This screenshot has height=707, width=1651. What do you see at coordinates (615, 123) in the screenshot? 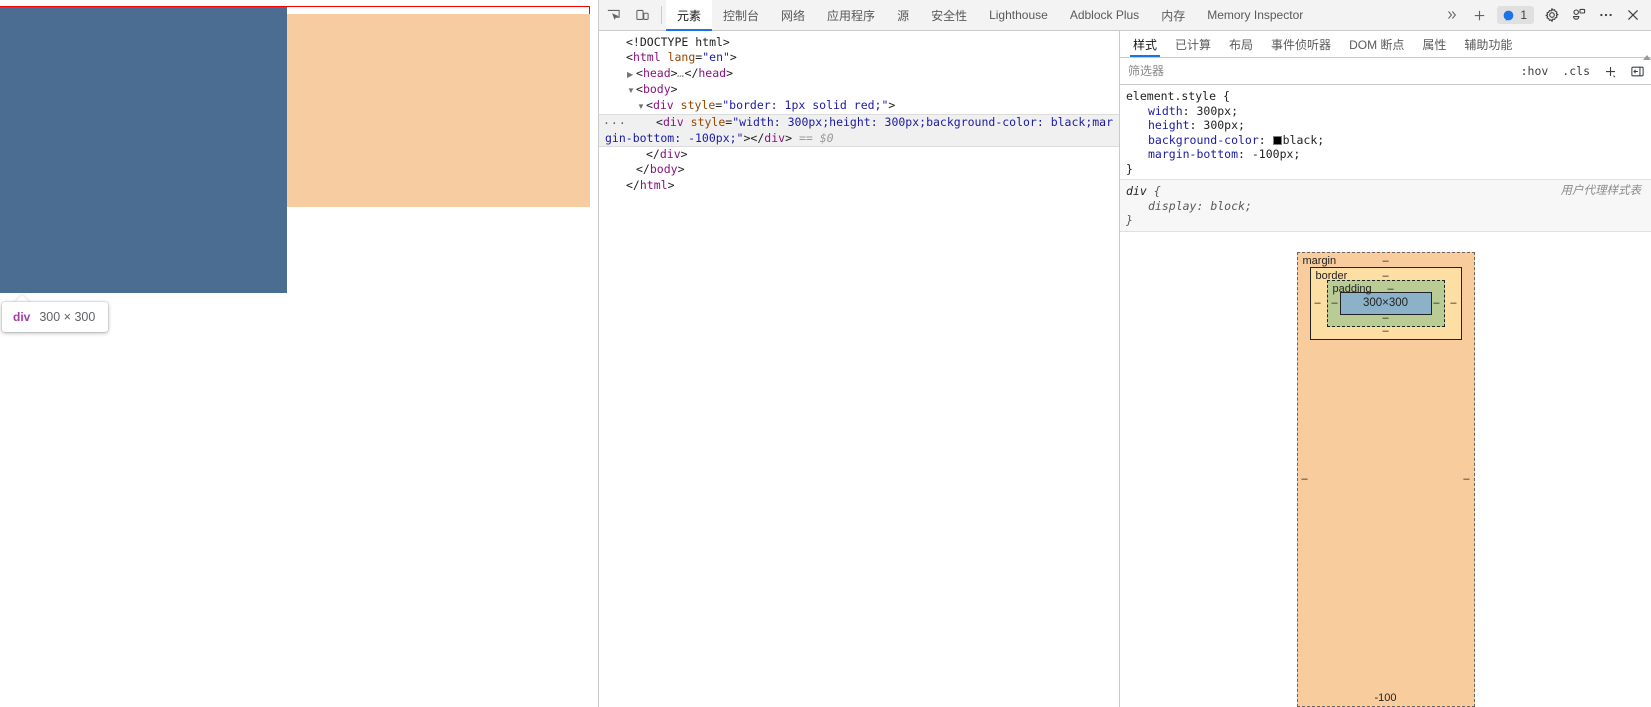
I see `dom-gutter-ellipsis: ···` at bounding box center [615, 123].